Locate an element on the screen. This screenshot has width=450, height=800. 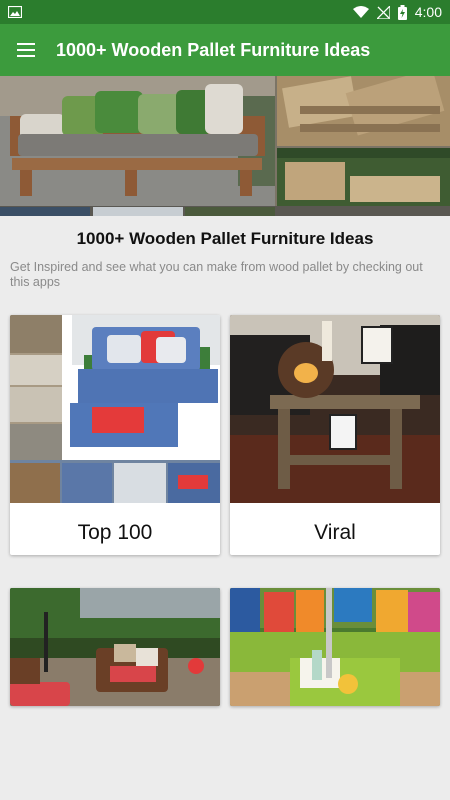
category-card-outdoor-seating is located at coordinates (335, 647).